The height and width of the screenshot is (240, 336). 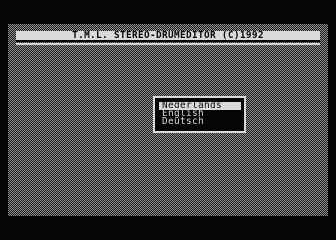 I want to click on title-bar: T.M.L. STEREO-DRUMEDITOR (C)1992, so click(x=168, y=36).